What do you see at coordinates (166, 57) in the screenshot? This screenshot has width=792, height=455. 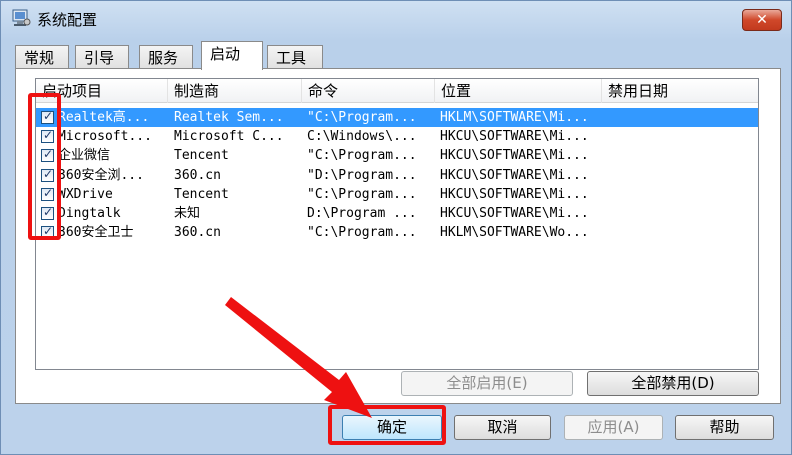 I see `tab-services: 服务` at bounding box center [166, 57].